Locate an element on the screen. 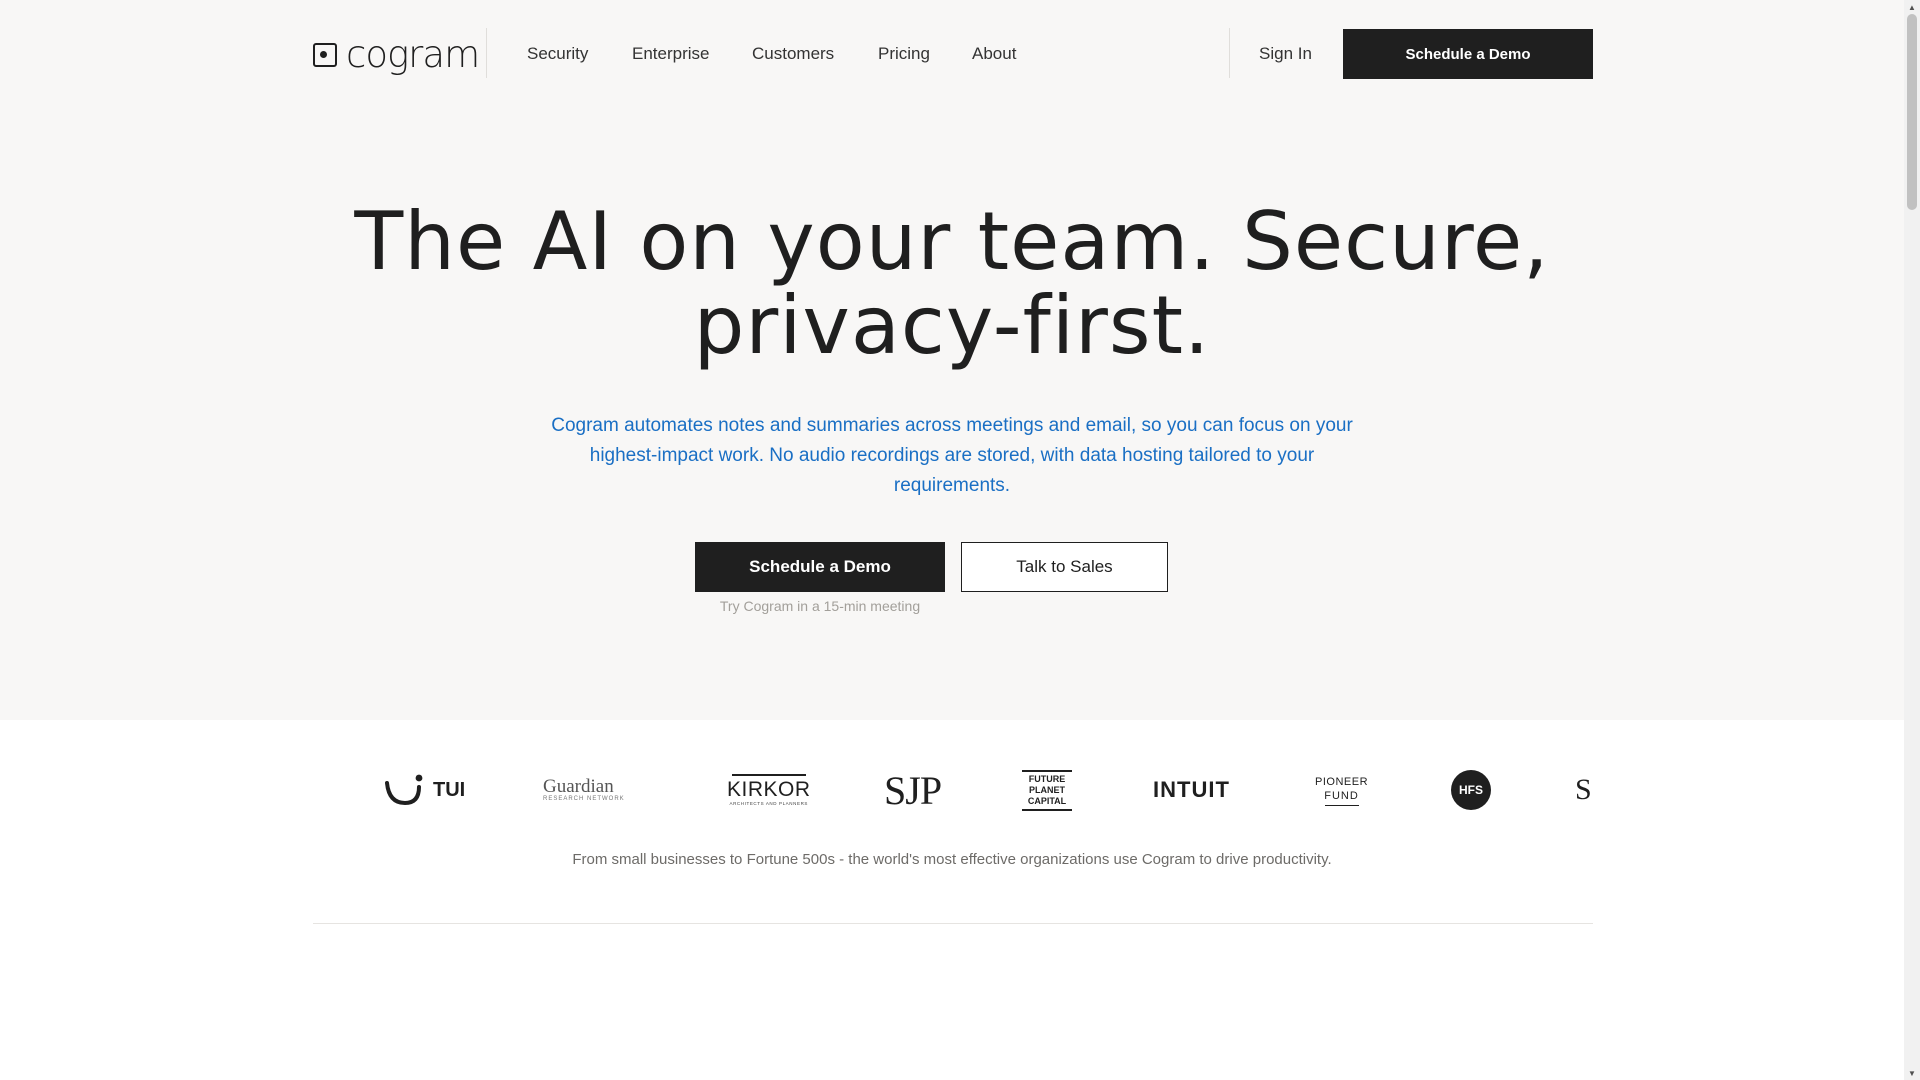 The image size is (1920, 1080). header-divider-right is located at coordinates (1229, 53).